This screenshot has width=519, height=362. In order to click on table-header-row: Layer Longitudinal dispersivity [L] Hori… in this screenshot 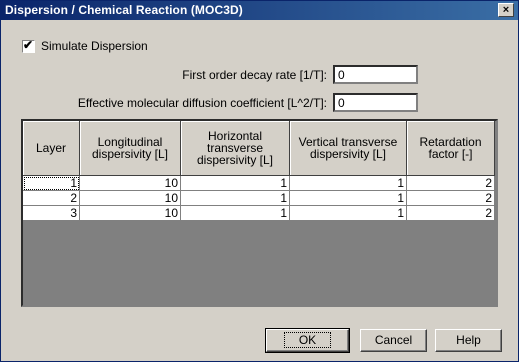, I will do `click(259, 148)`.